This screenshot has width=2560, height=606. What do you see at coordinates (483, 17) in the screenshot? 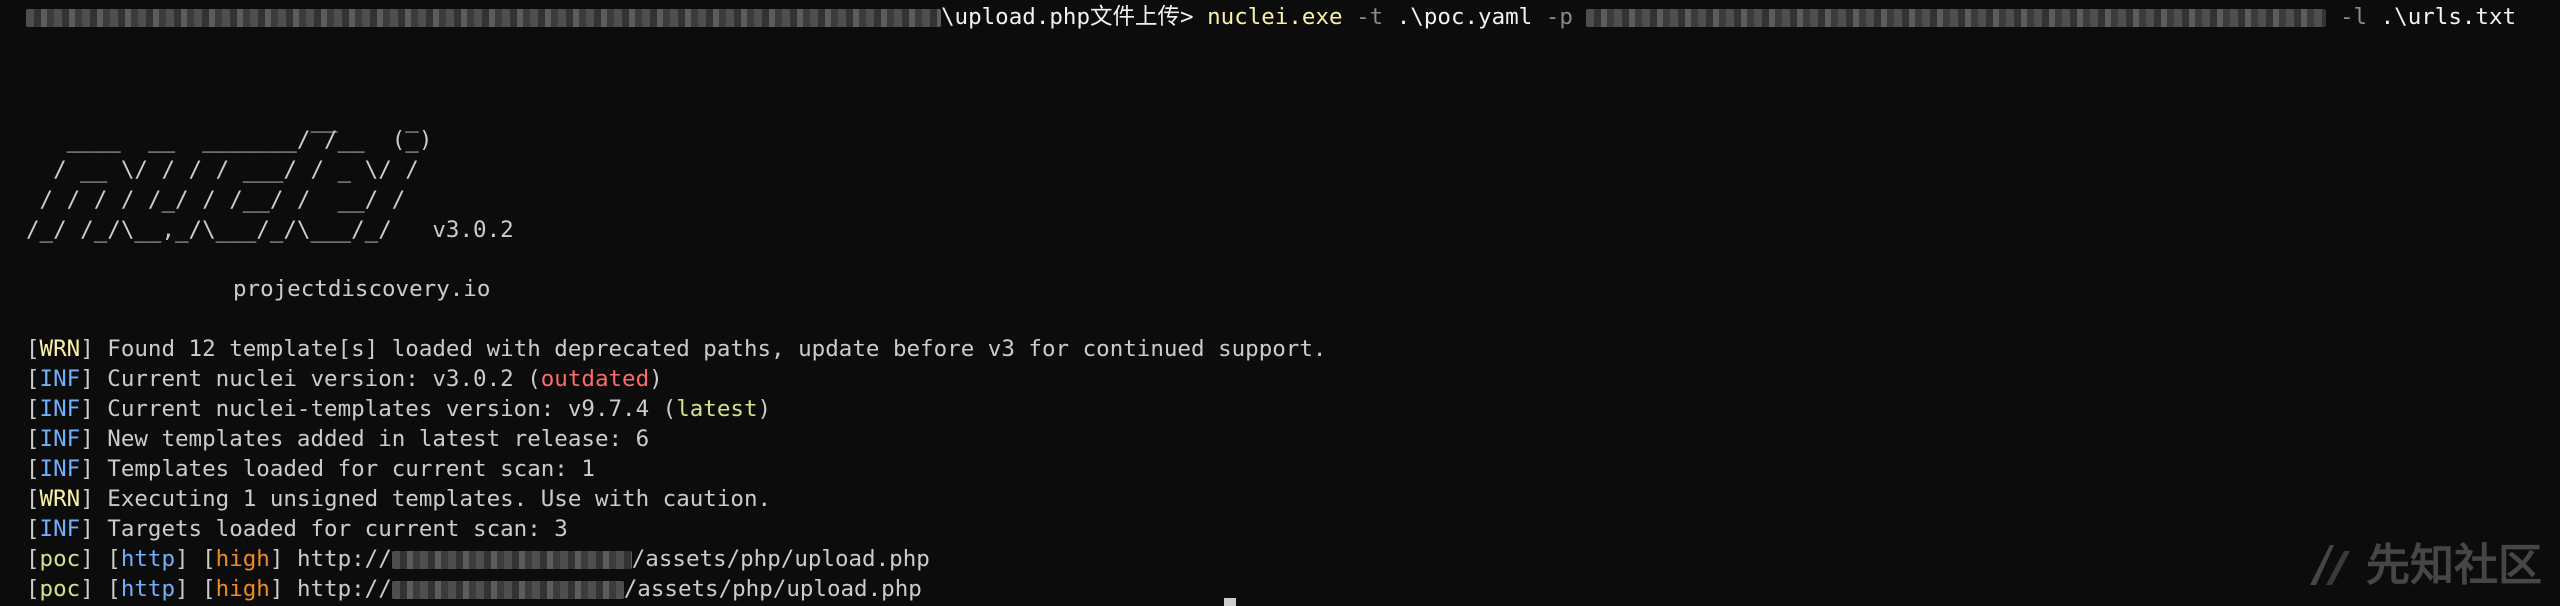
I see `redacted-path` at bounding box center [483, 17].